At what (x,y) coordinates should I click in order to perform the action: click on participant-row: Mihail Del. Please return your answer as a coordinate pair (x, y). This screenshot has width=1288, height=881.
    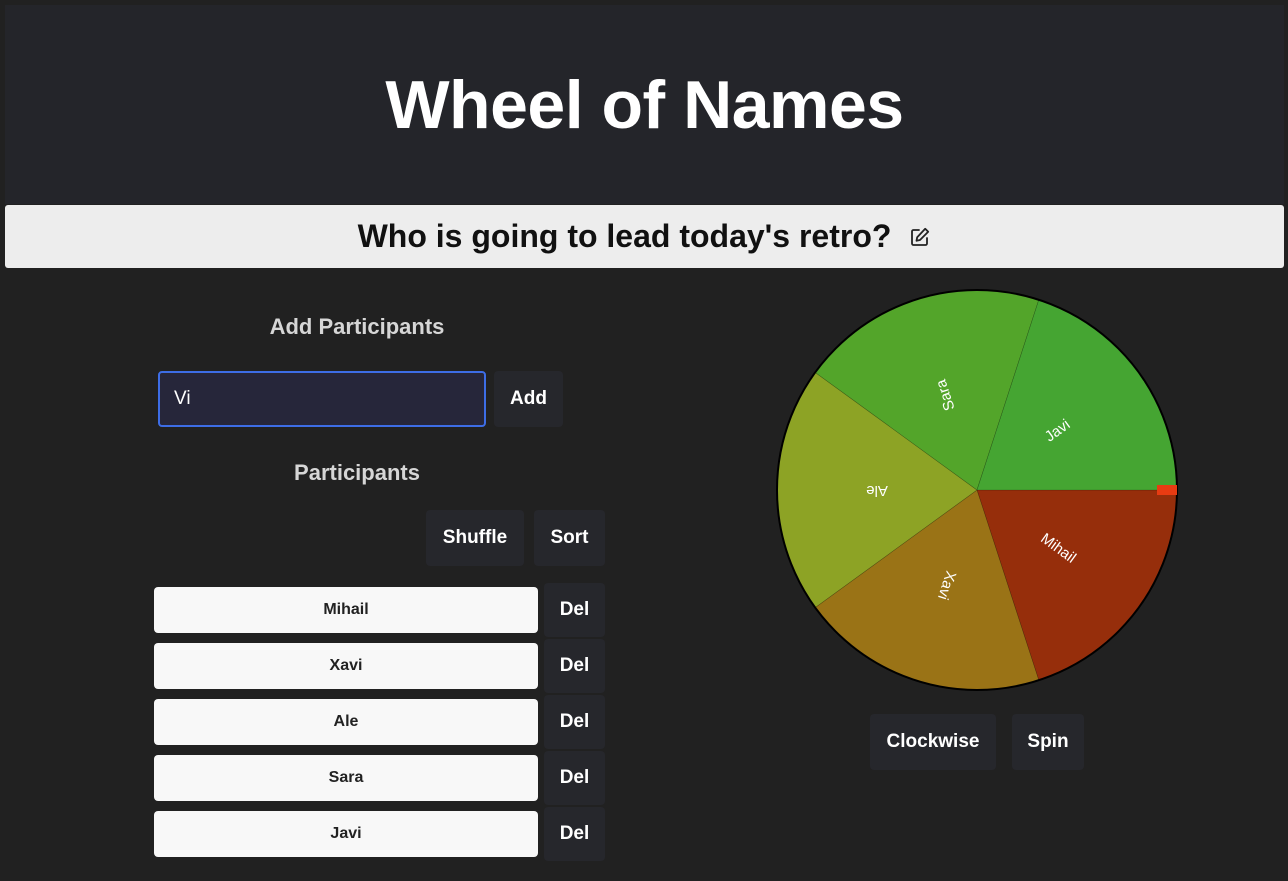
    Looking at the image, I should click on (380, 610).